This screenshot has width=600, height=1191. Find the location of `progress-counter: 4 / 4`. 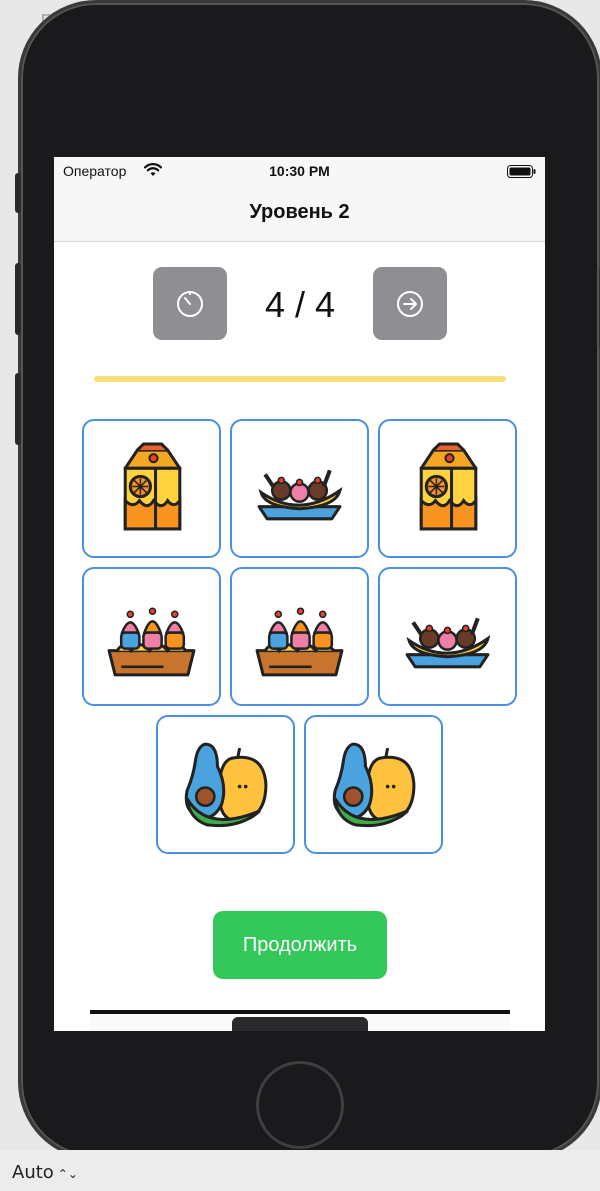

progress-counter: 4 / 4 is located at coordinates (300, 304).